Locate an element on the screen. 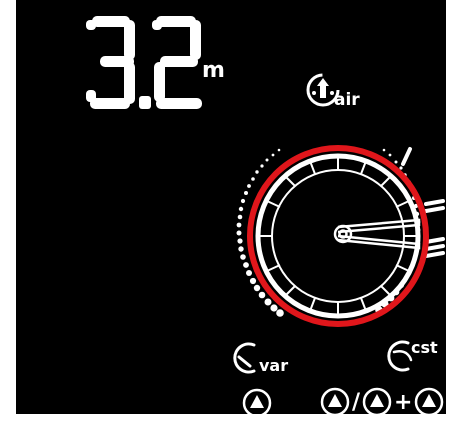 This screenshot has width=459, height=423. cst-button-b is located at coordinates (377, 400).